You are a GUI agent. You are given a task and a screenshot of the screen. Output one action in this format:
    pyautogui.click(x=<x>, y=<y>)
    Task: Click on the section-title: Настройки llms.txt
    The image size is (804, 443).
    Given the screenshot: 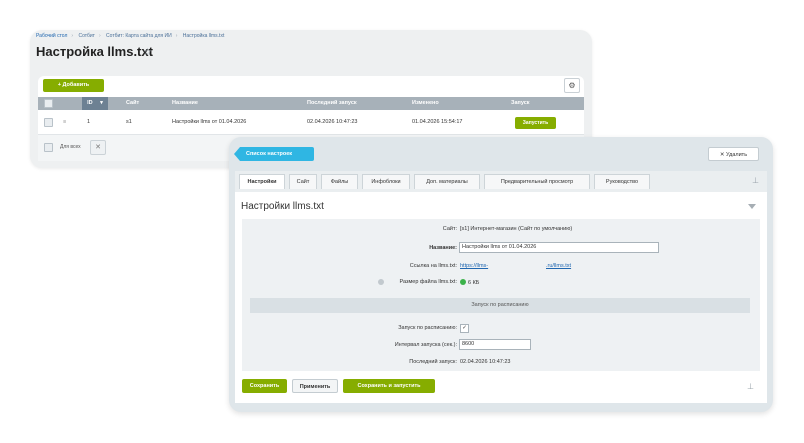 What is the action you would take?
    pyautogui.click(x=282, y=206)
    